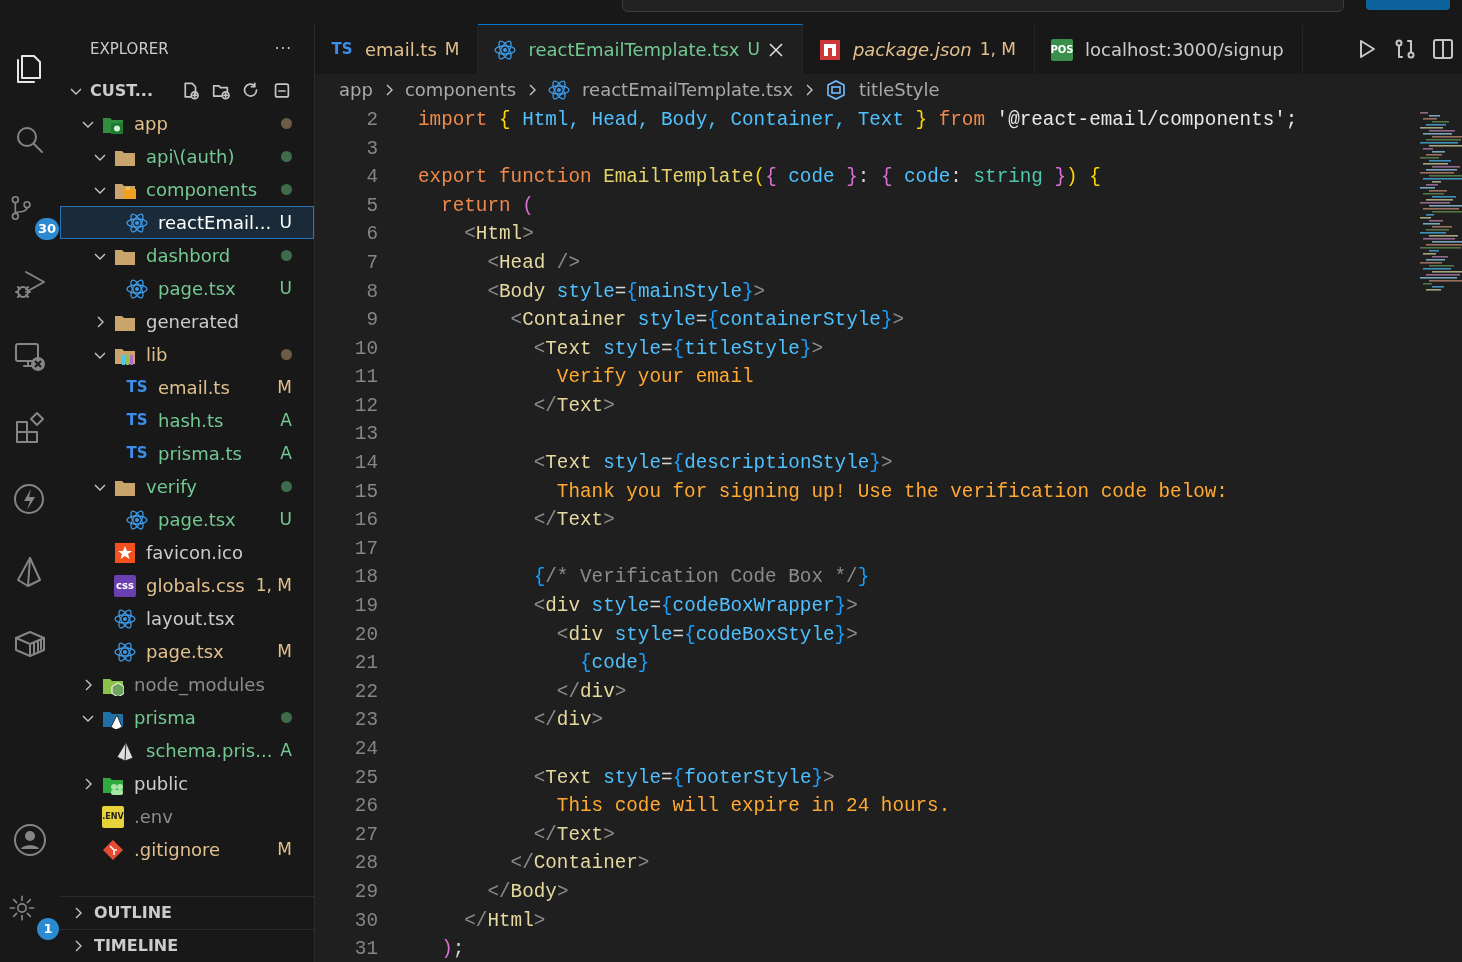 Image resolution: width=1462 pixels, height=962 pixels. What do you see at coordinates (365, 864) in the screenshot?
I see `line-number: 28` at bounding box center [365, 864].